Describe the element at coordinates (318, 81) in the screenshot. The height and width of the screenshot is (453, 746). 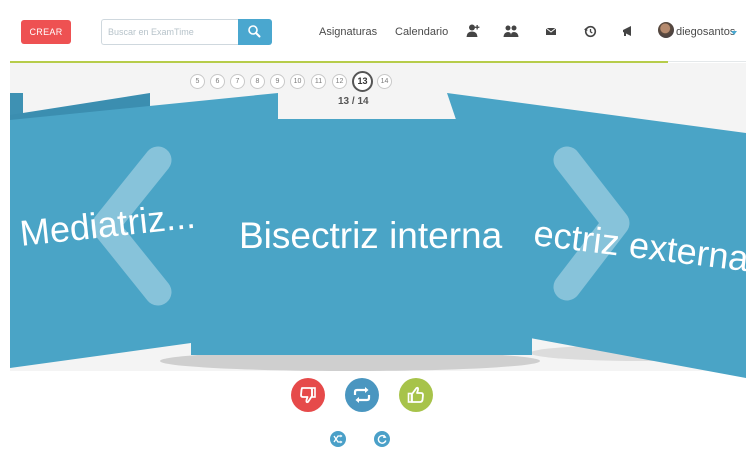
I see `page-button: 11` at that location.